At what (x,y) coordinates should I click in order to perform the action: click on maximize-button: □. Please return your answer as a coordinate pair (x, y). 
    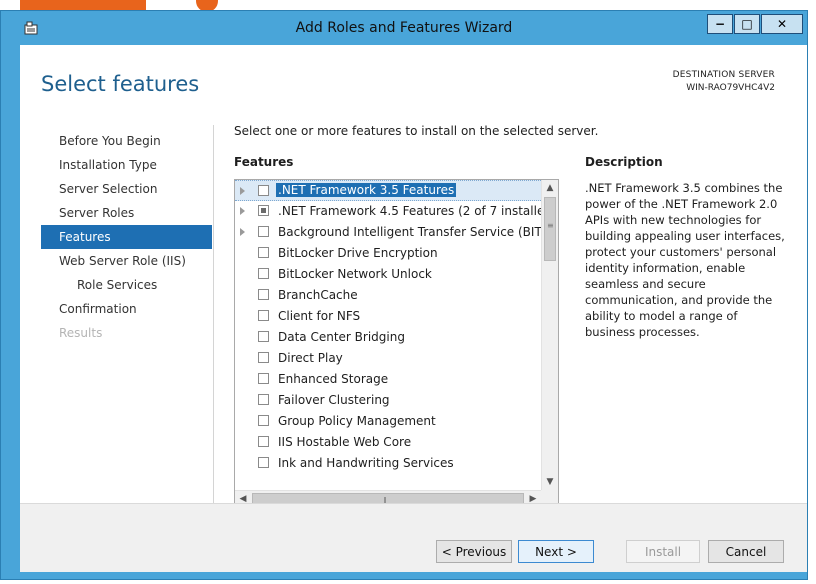
    Looking at the image, I should click on (747, 24).